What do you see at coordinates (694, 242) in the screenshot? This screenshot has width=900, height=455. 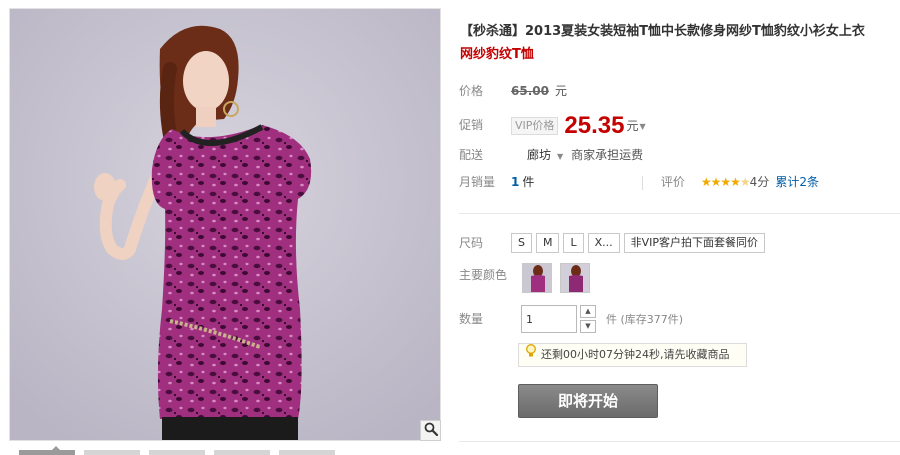 I see `non-vip-package-button: 非VIP客户拍下面套餐同价` at bounding box center [694, 242].